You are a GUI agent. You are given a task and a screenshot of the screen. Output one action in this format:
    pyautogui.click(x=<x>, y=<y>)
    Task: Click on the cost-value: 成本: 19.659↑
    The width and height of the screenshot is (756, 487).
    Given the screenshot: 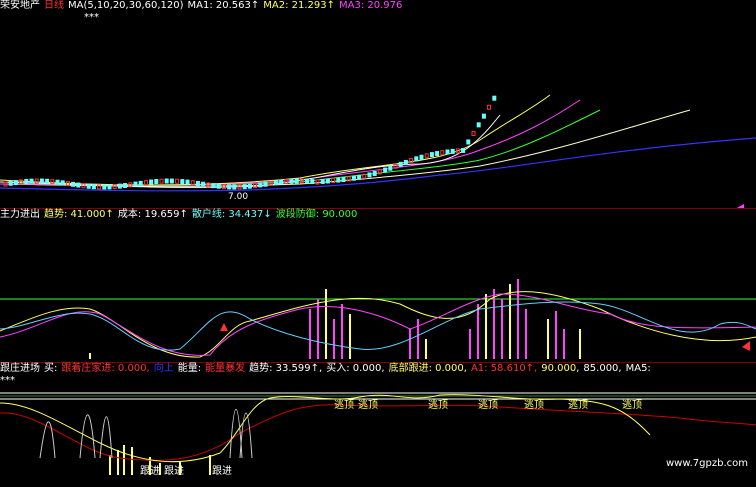 What is the action you would take?
    pyautogui.click(x=152, y=214)
    